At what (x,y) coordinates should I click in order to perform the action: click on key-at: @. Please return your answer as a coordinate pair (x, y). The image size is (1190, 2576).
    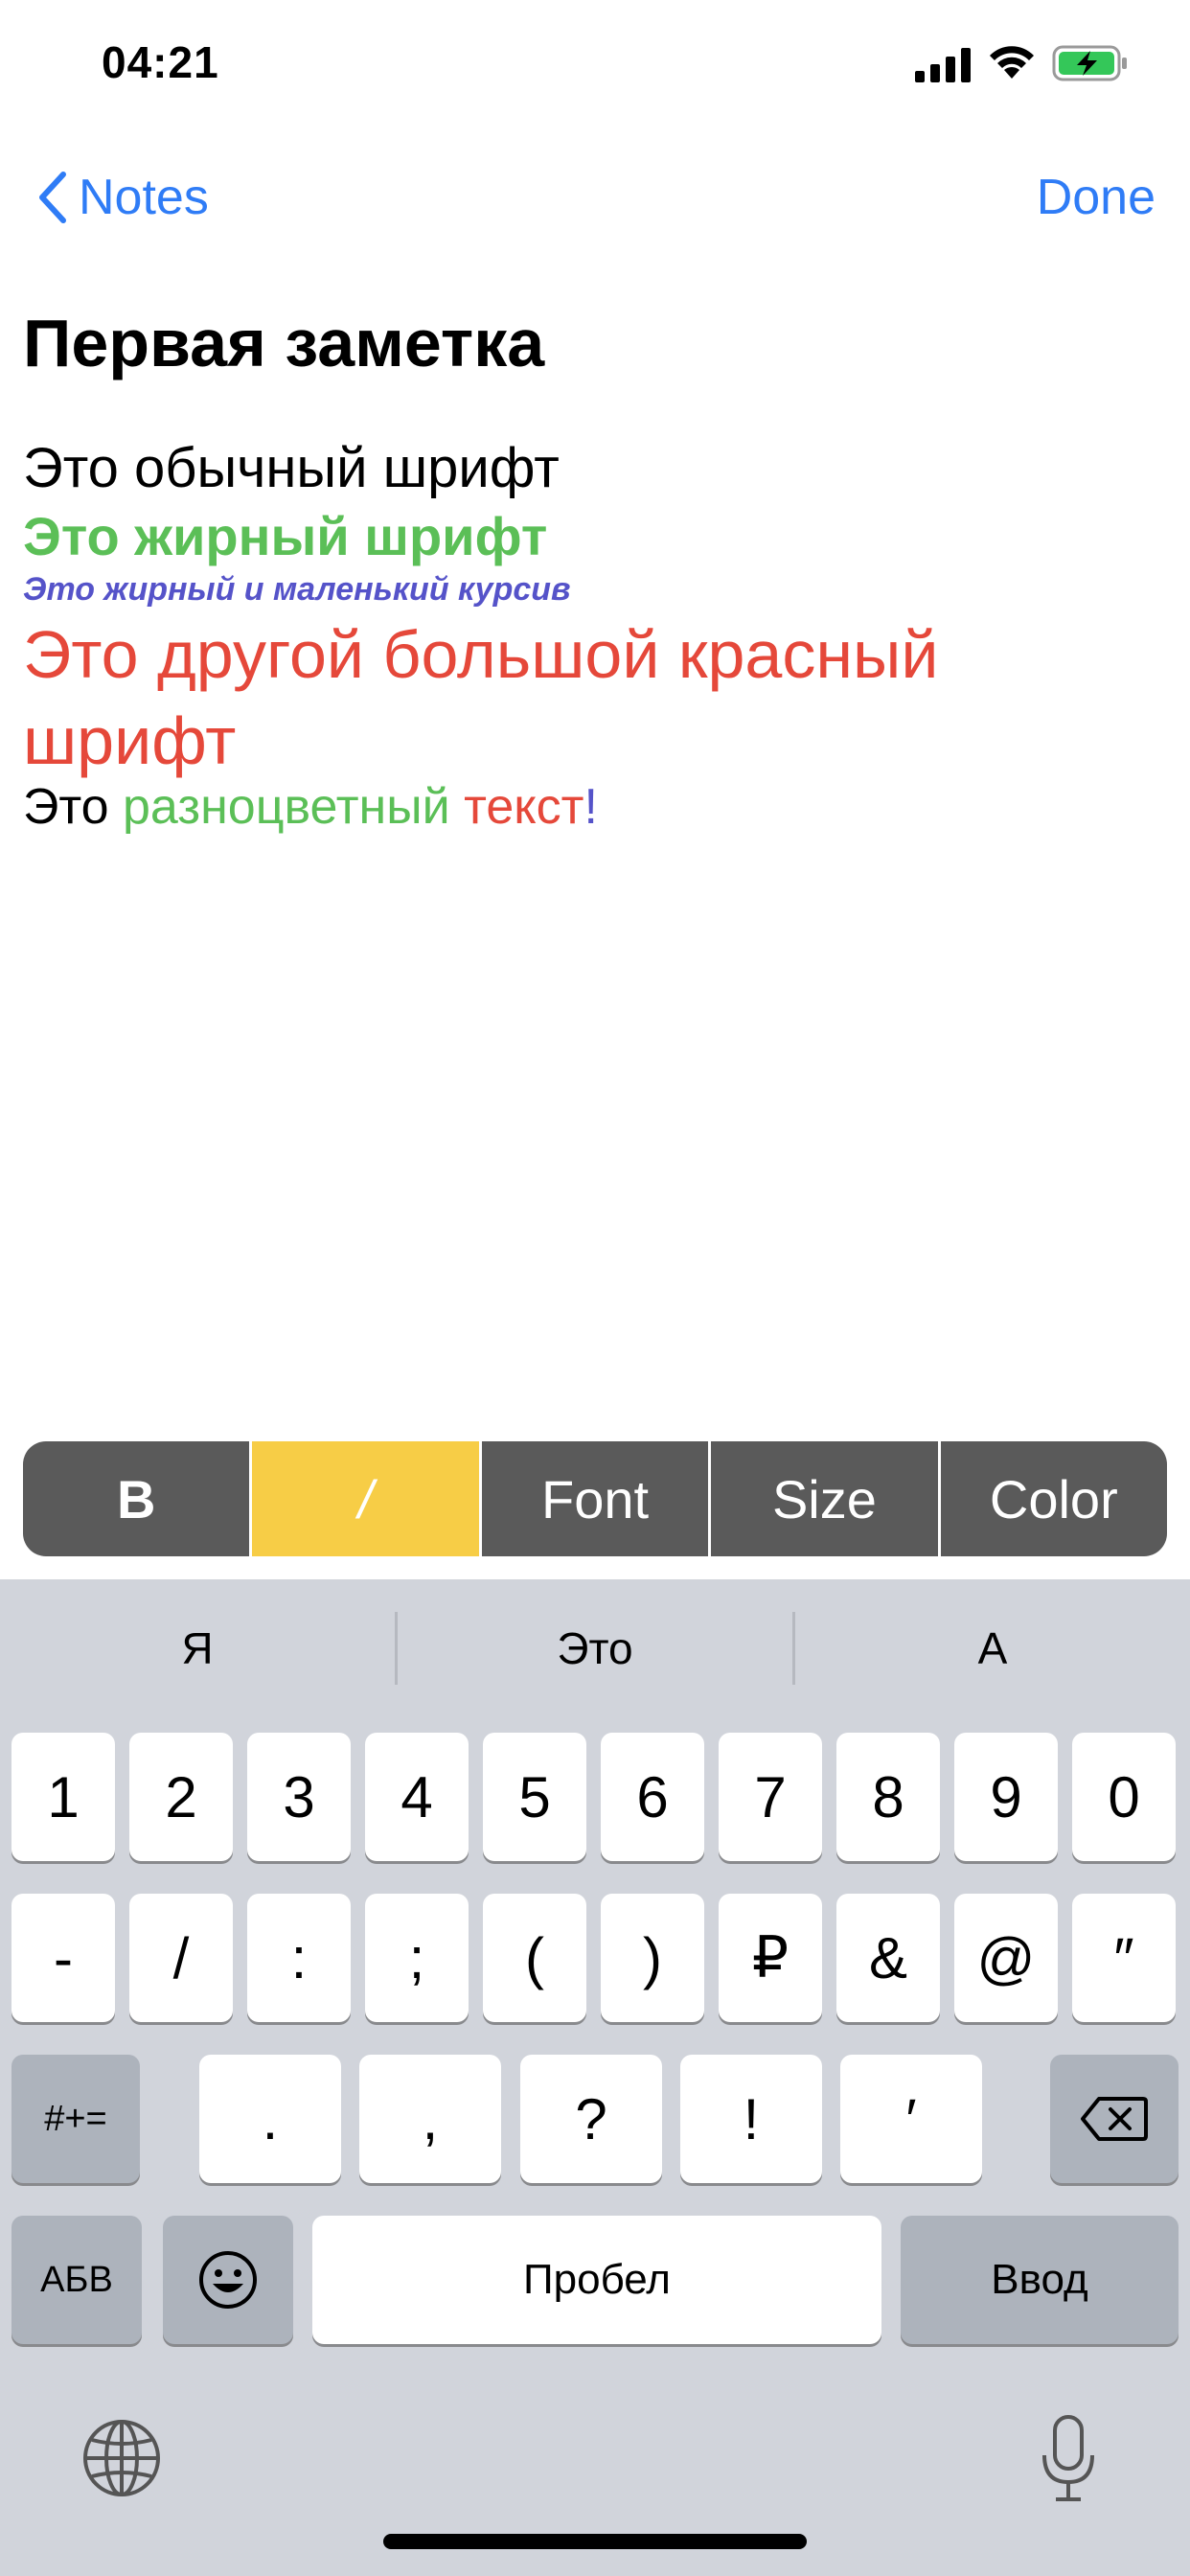
    Looking at the image, I should click on (1006, 1958).